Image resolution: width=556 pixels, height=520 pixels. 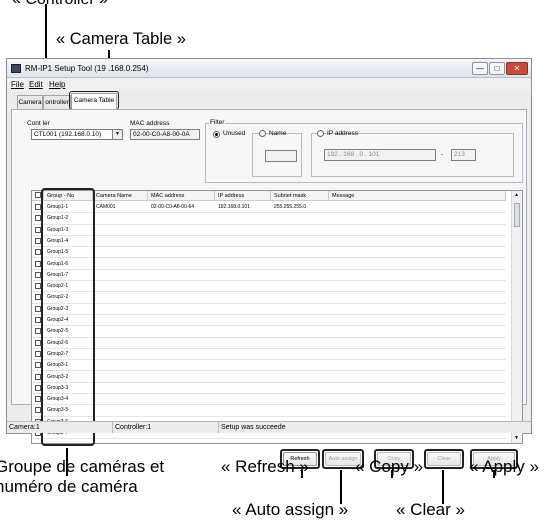 I want to click on group-annotation-line2: numéro de caméra, so click(x=69, y=486).